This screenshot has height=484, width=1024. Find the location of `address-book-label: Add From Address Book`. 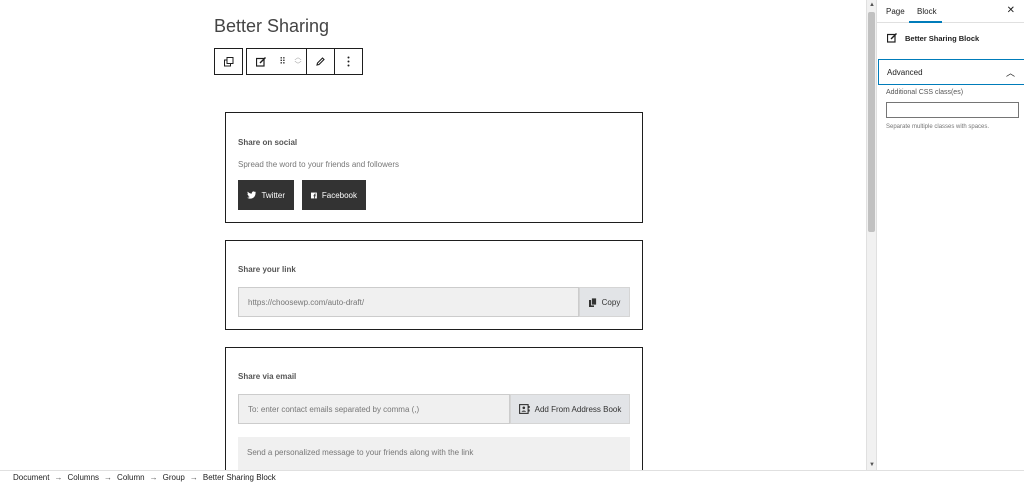

address-book-label: Add From Address Book is located at coordinates (578, 409).